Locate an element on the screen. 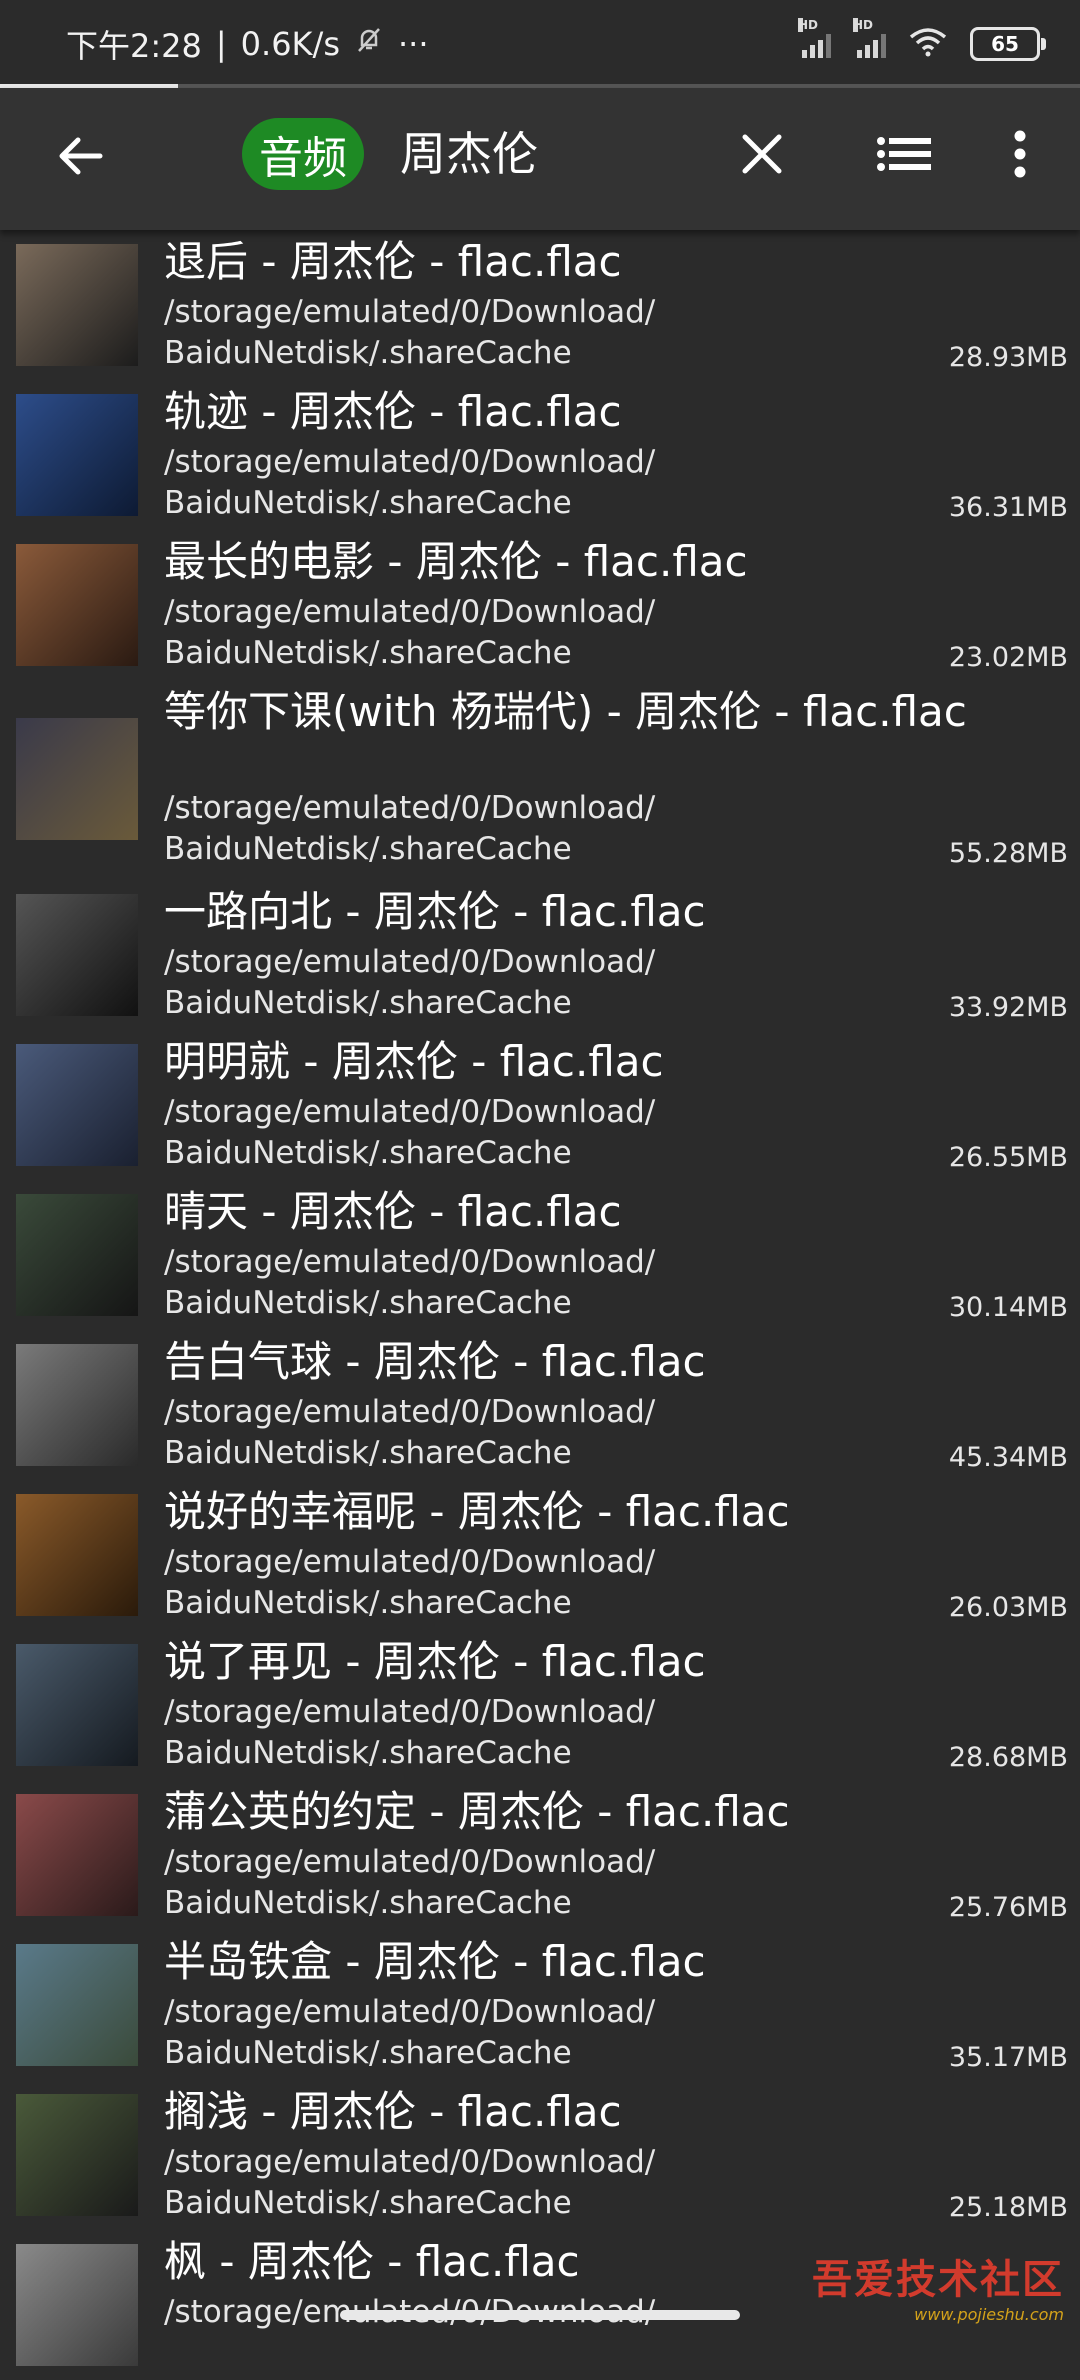 Image resolution: width=1080 pixels, height=2380 pixels. file-title: 等你下课(with 杨瑞代) - 周杰伦 - flac.flac is located at coordinates (565, 711).